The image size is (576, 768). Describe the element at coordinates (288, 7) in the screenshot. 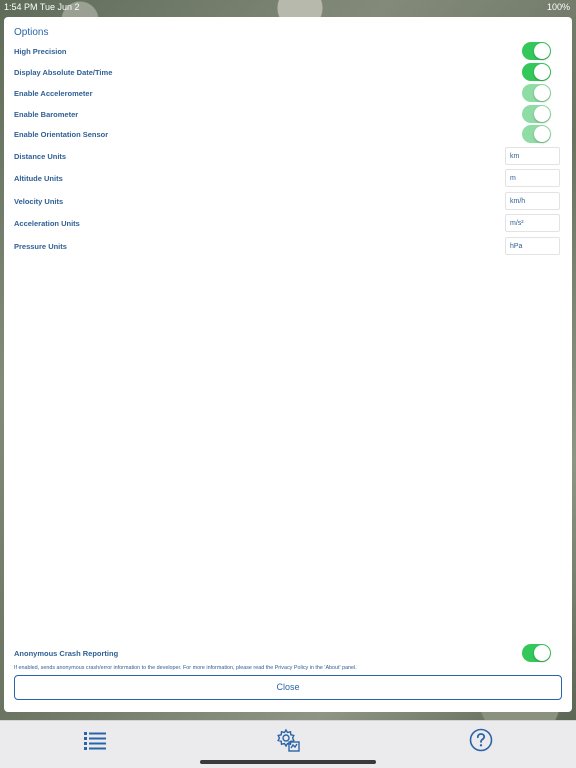

I see `status-bar: 1:54 PM Tue Jun 2 100%` at that location.